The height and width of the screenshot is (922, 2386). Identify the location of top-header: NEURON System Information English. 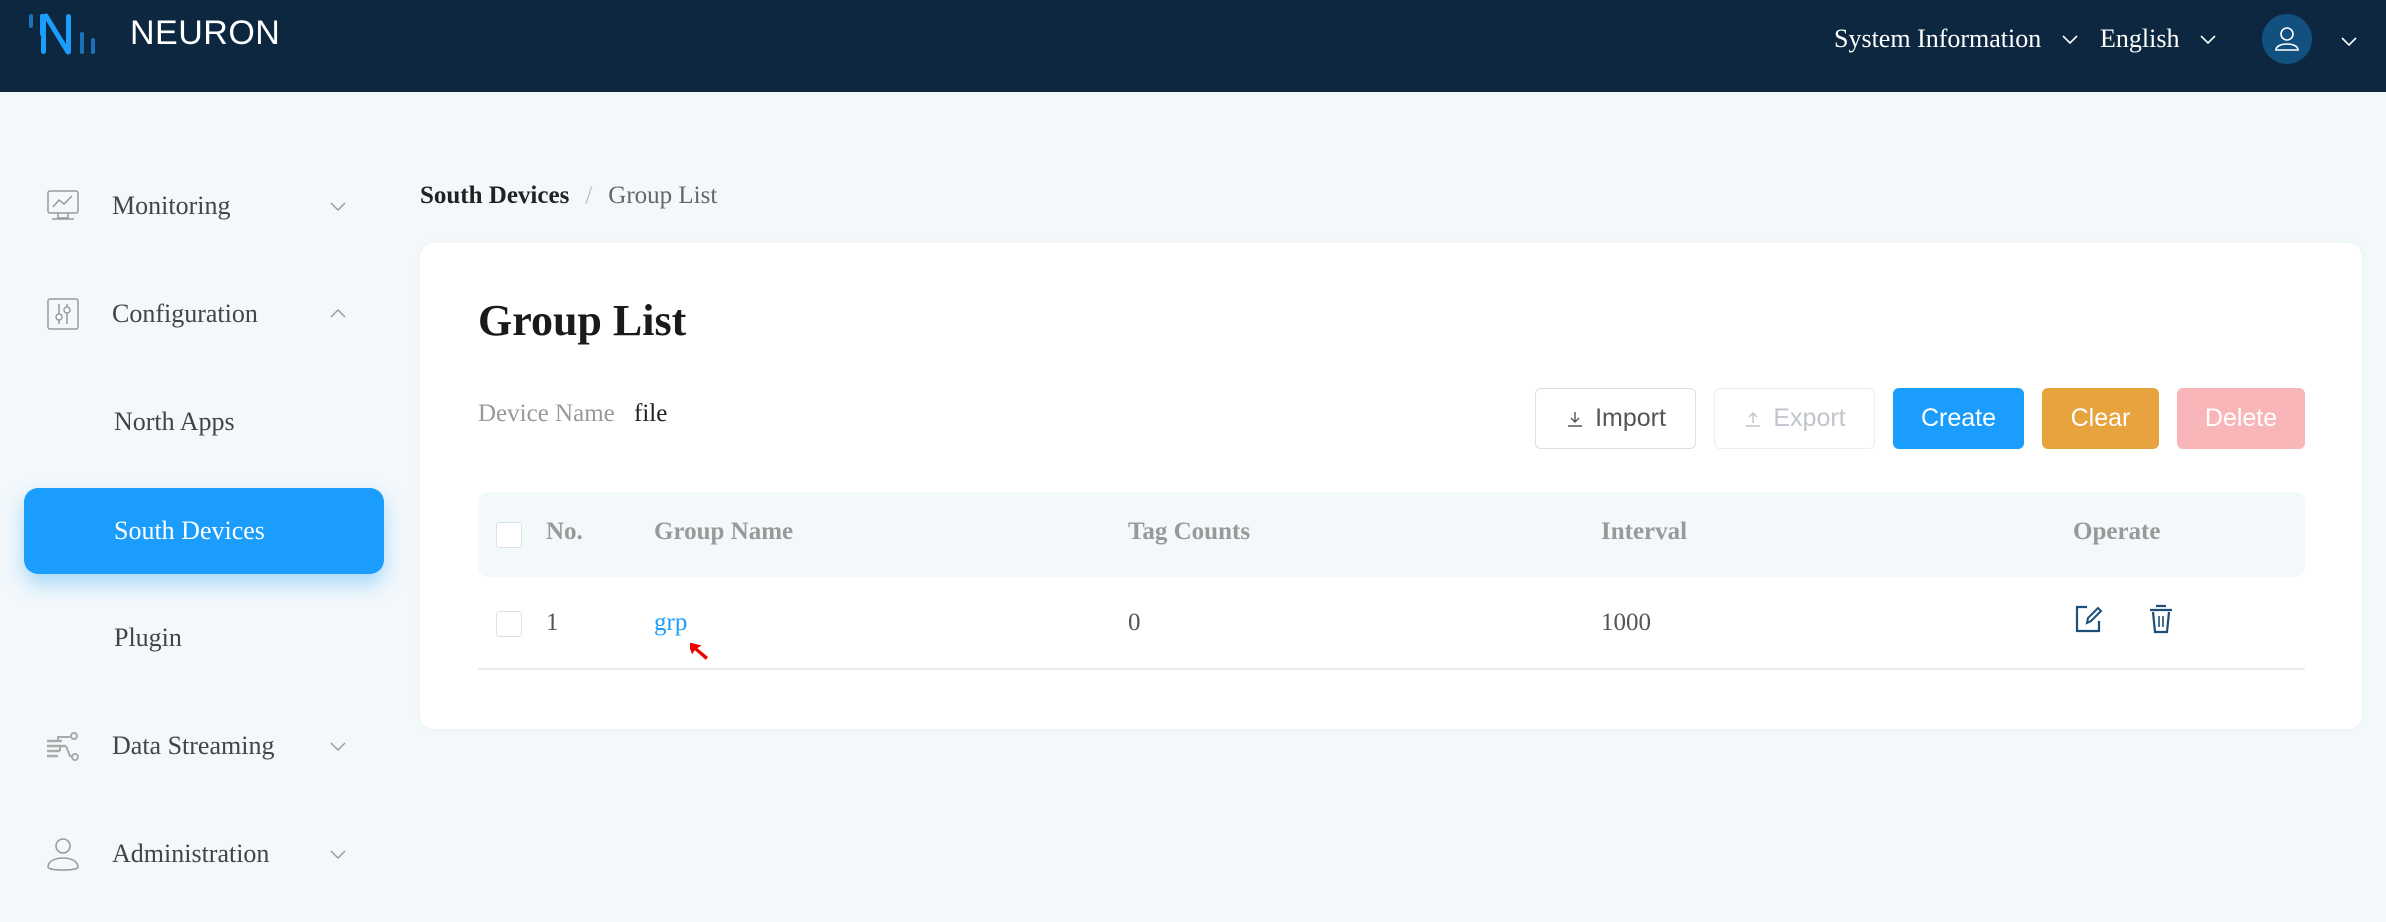
(1193, 46).